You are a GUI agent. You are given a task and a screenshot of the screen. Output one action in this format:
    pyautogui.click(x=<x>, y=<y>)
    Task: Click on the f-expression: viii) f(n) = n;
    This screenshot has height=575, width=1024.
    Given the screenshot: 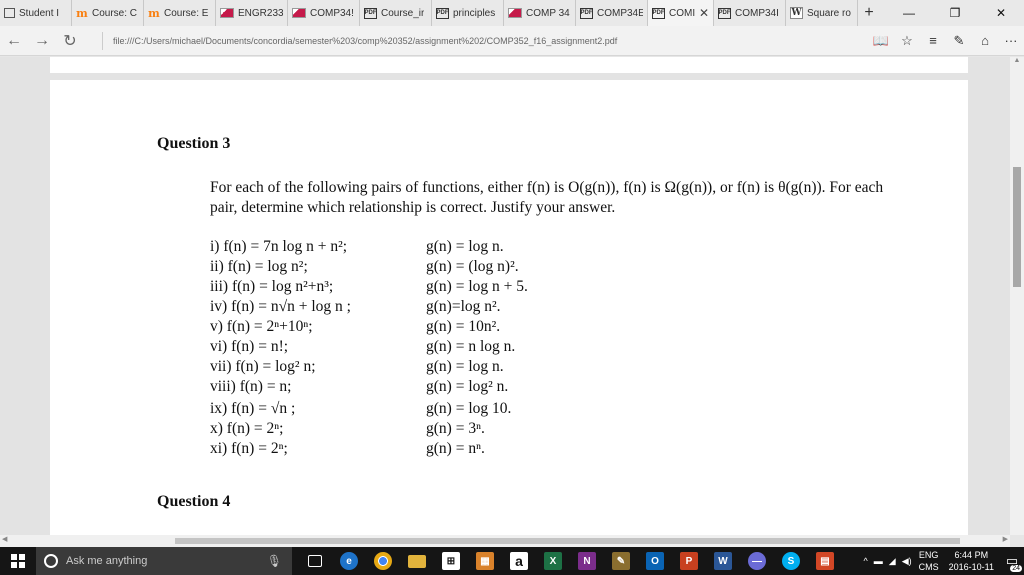 What is the action you would take?
    pyautogui.click(x=251, y=386)
    